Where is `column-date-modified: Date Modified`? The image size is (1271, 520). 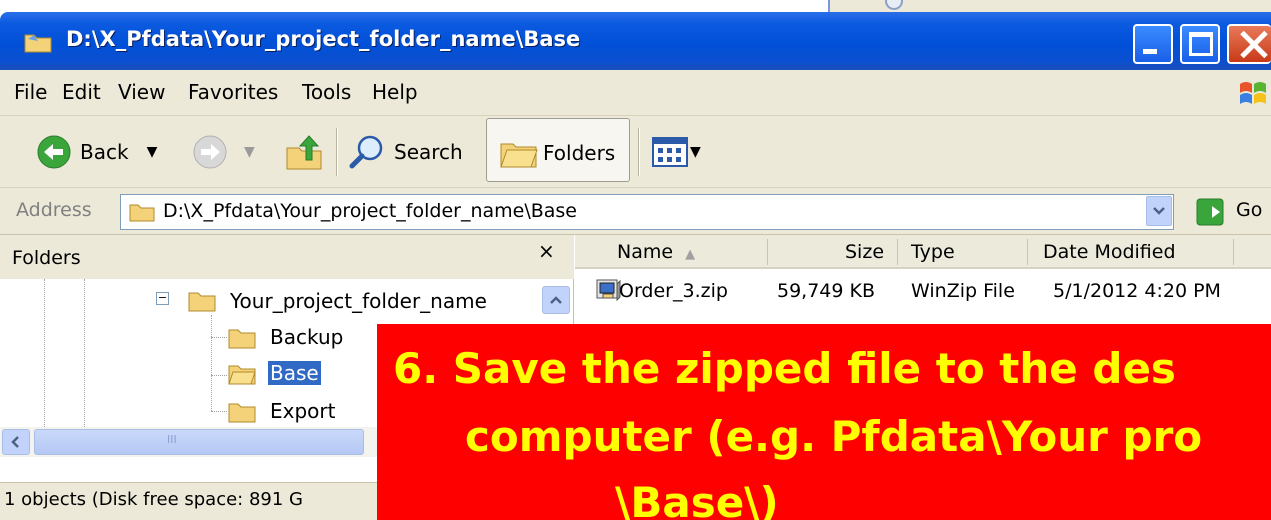
column-date-modified: Date Modified is located at coordinates (1109, 252).